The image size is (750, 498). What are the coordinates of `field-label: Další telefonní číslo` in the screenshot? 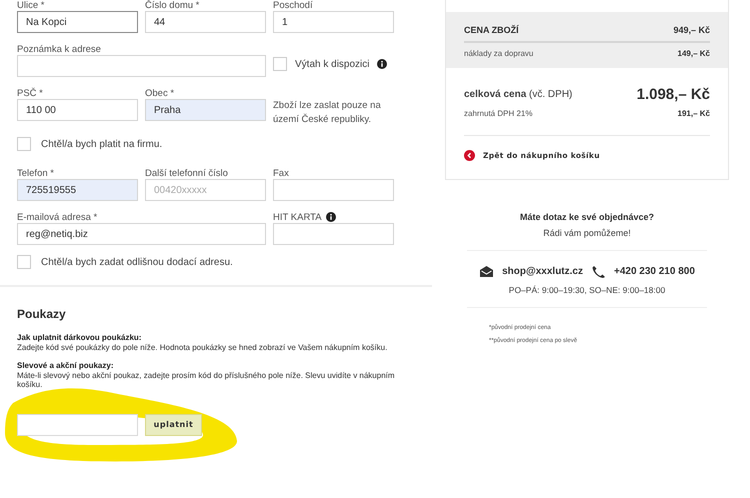 It's located at (186, 173).